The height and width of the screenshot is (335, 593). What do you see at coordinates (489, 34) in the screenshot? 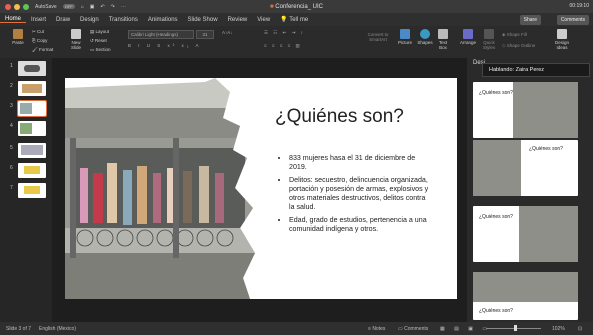
I see `quick-styles-icon` at bounding box center [489, 34].